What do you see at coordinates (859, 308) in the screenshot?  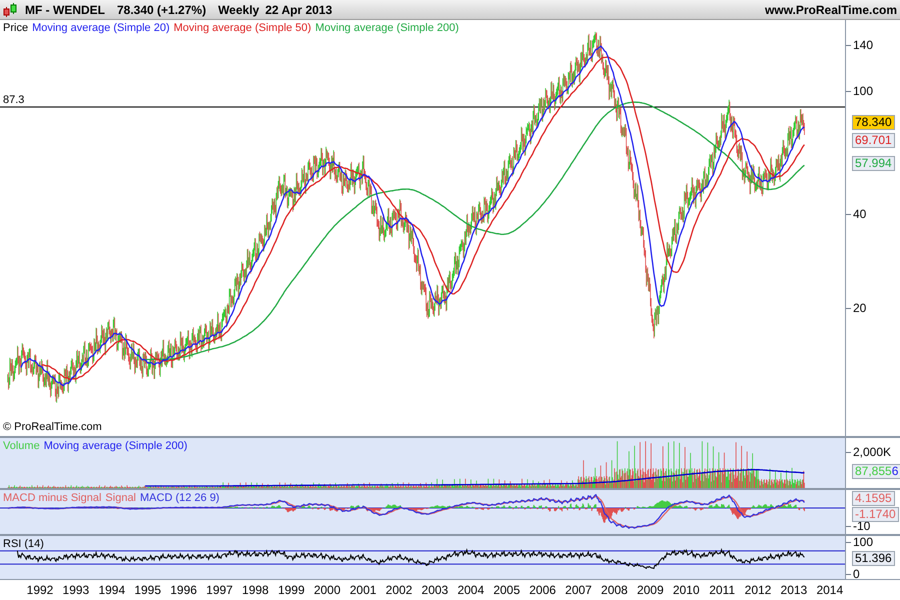 I see `axis-label: 20` at bounding box center [859, 308].